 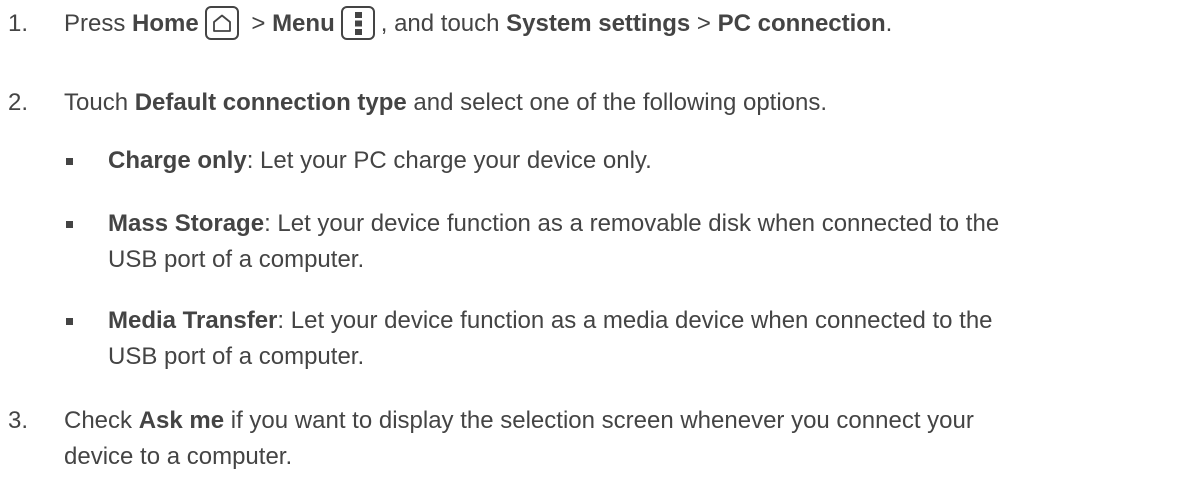 I want to click on option-title: Media Transfer, so click(x=193, y=320).